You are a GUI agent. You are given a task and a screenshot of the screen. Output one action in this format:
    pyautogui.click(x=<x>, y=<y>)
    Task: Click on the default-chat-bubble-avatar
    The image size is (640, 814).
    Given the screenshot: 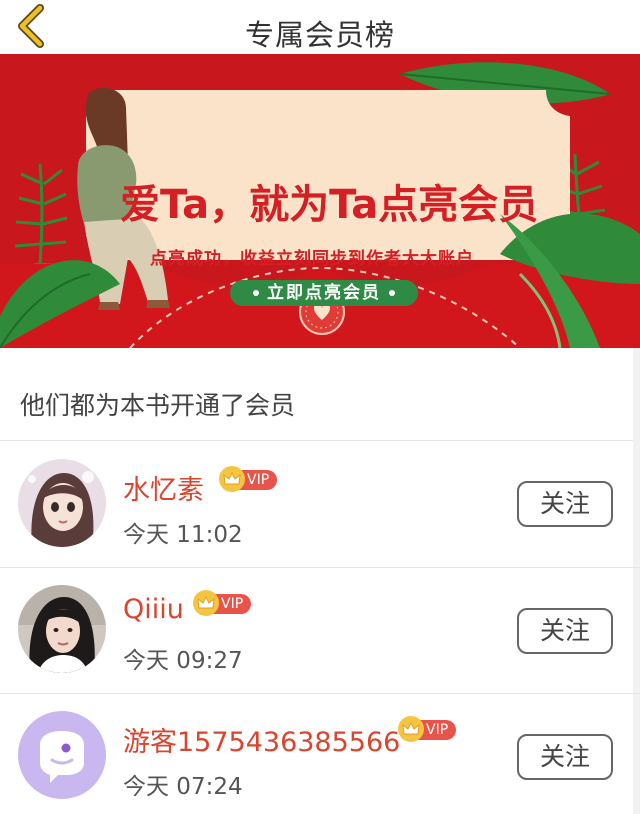 What is the action you would take?
    pyautogui.click(x=62, y=755)
    